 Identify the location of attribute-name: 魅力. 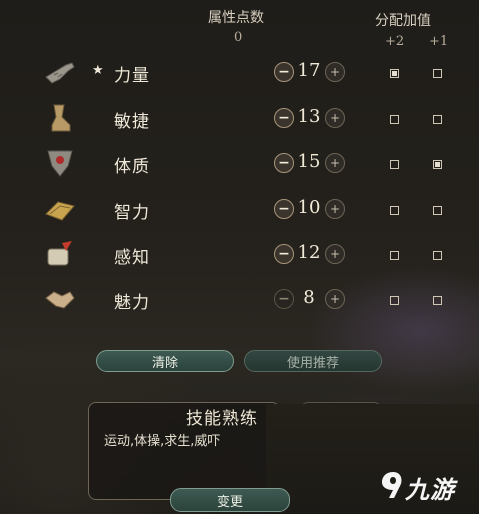
(132, 303).